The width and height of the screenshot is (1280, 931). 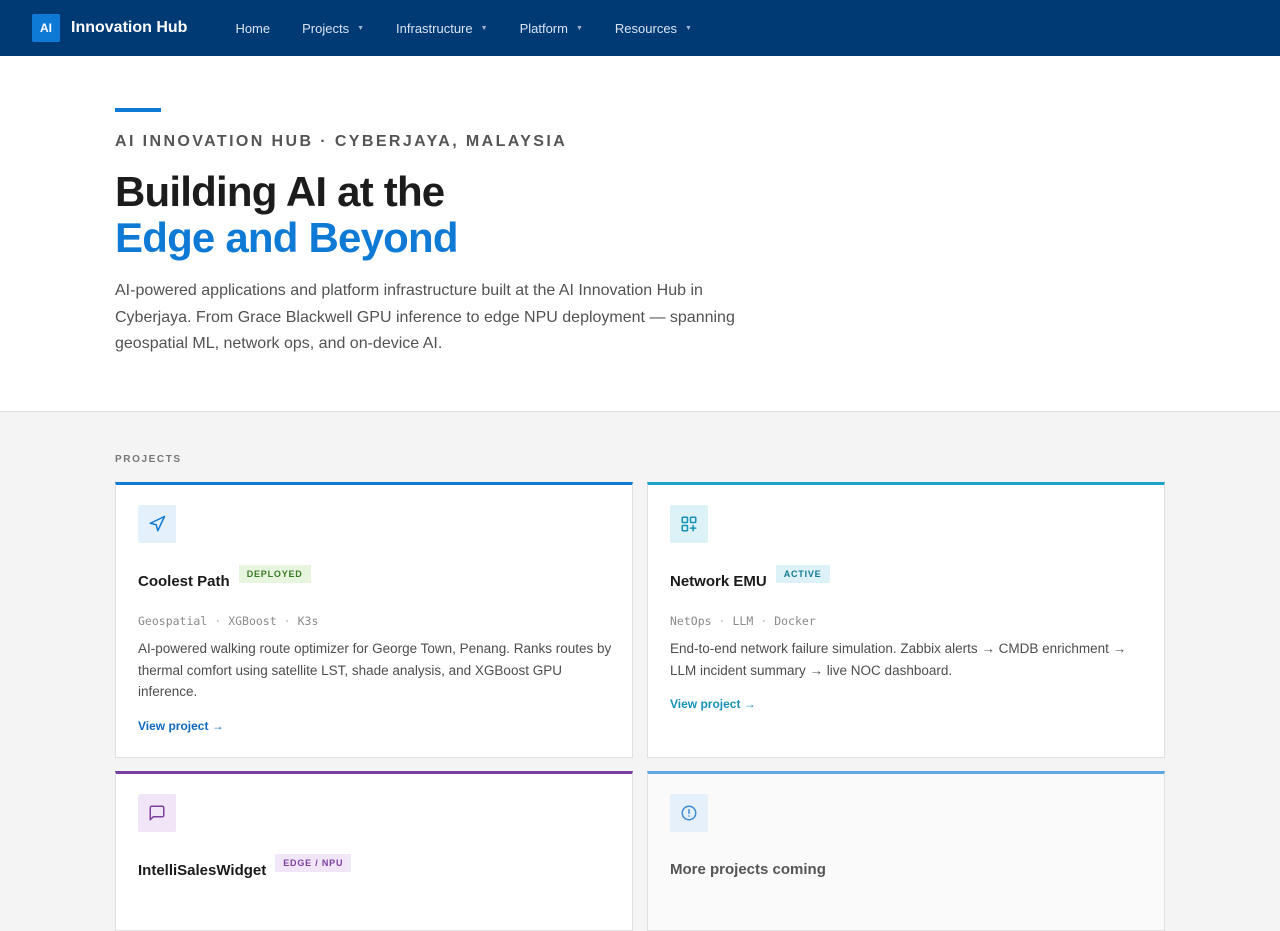 I want to click on nav-item-projects: Projects ▼, so click(x=333, y=28).